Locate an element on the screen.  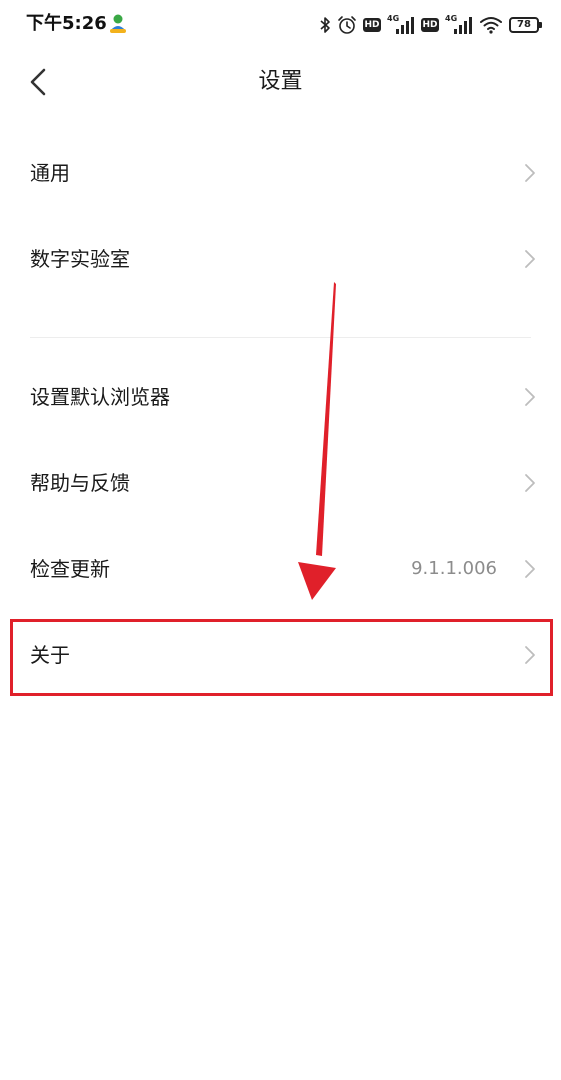
settings-item-label: 通用 is located at coordinates (50, 173).